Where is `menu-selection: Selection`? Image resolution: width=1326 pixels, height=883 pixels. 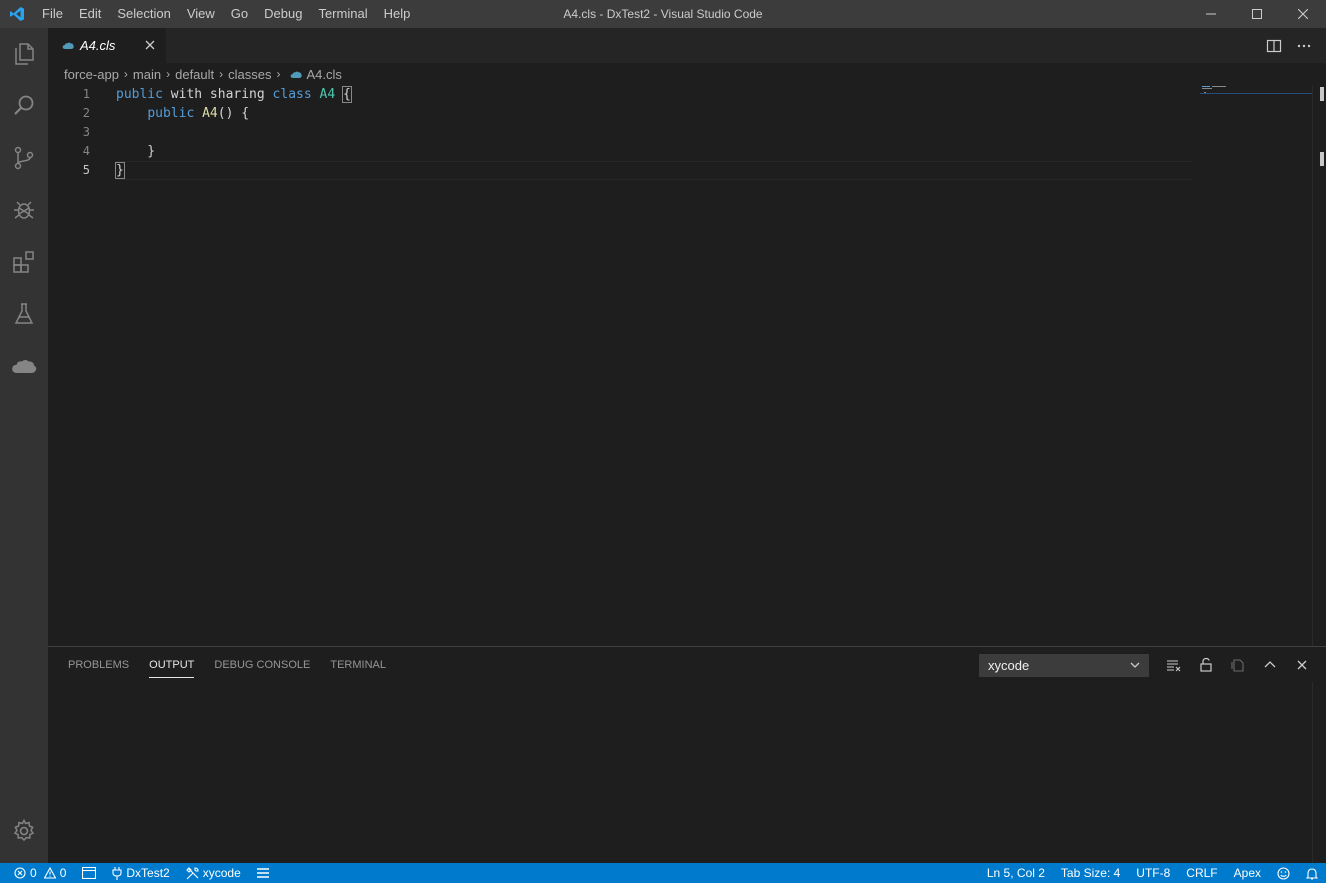
menu-selection: Selection is located at coordinates (143, 14).